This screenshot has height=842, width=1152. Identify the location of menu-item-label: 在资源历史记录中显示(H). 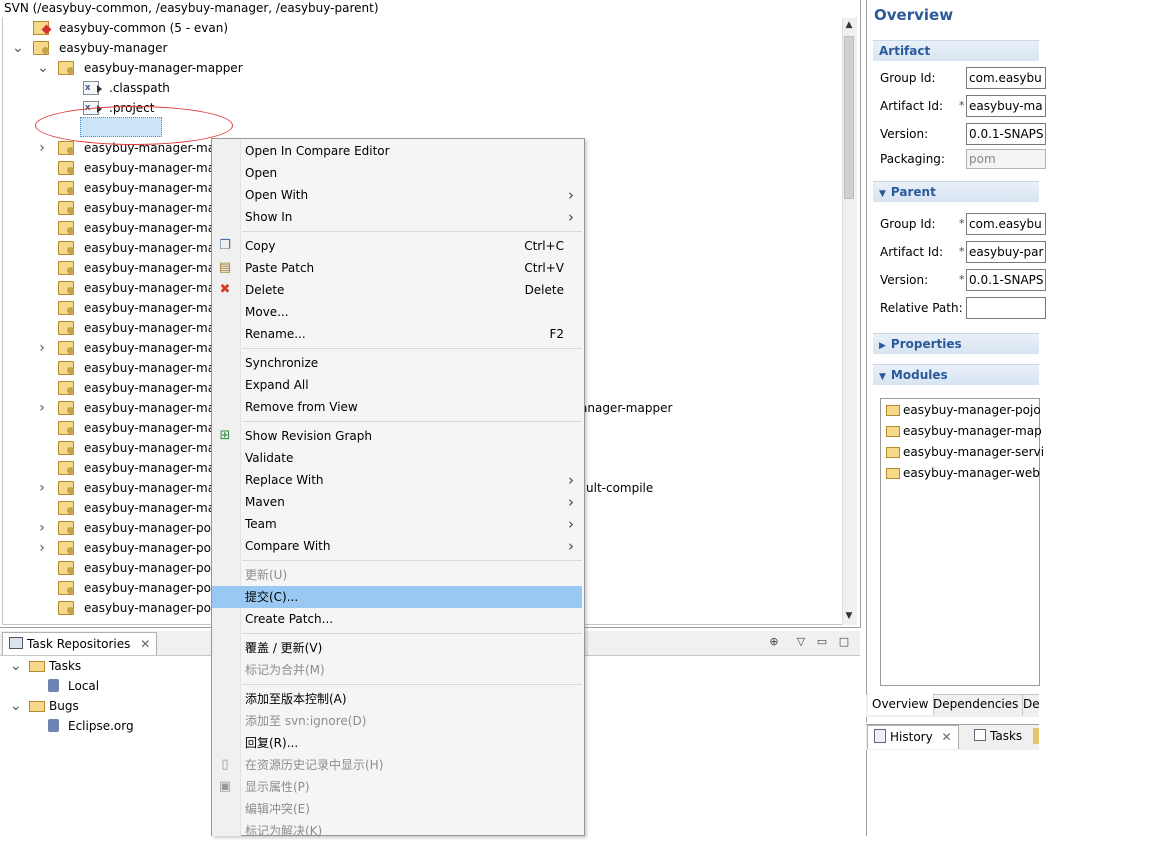
(314, 765).